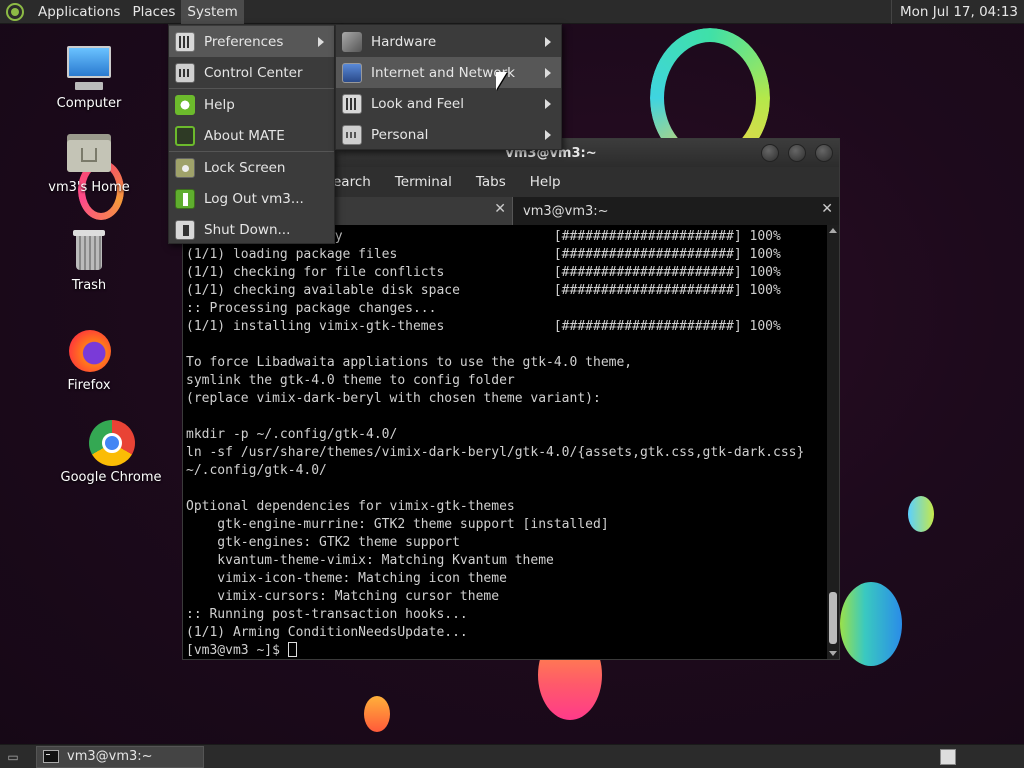  What do you see at coordinates (501, 81) in the screenshot?
I see `mouse-pointer-icon` at bounding box center [501, 81].